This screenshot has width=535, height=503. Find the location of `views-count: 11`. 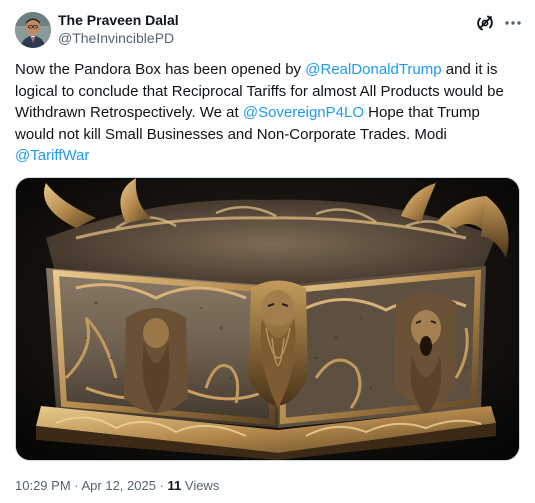

views-count: 11 is located at coordinates (174, 485).